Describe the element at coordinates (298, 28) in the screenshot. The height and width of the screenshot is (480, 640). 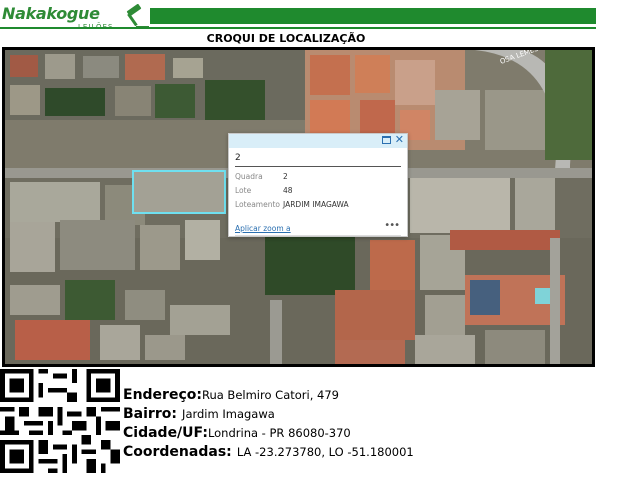
I see `header-divider` at that location.